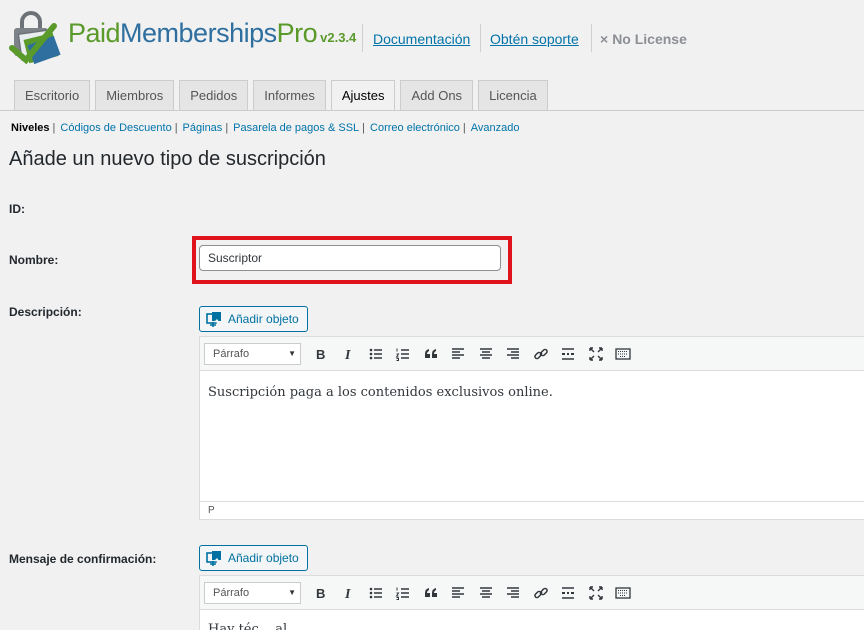  I want to click on name-label: Nombre:, so click(34, 260).